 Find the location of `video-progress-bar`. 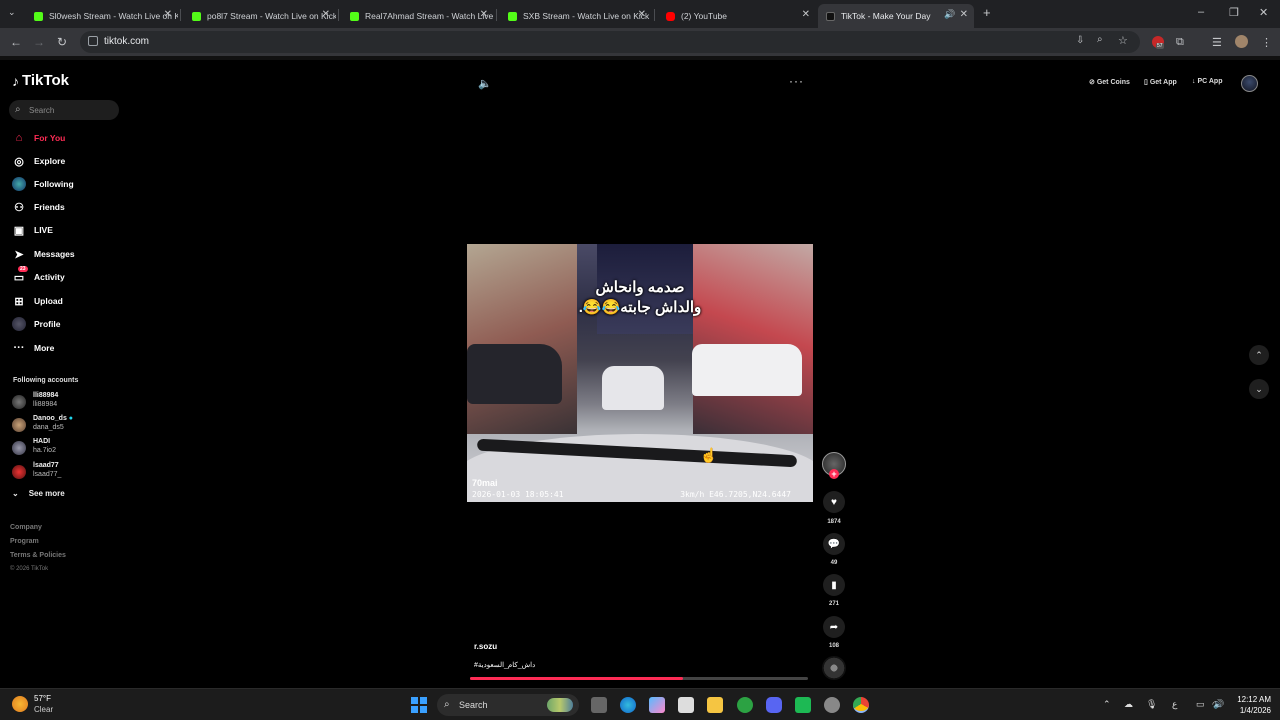

video-progress-bar is located at coordinates (639, 678).